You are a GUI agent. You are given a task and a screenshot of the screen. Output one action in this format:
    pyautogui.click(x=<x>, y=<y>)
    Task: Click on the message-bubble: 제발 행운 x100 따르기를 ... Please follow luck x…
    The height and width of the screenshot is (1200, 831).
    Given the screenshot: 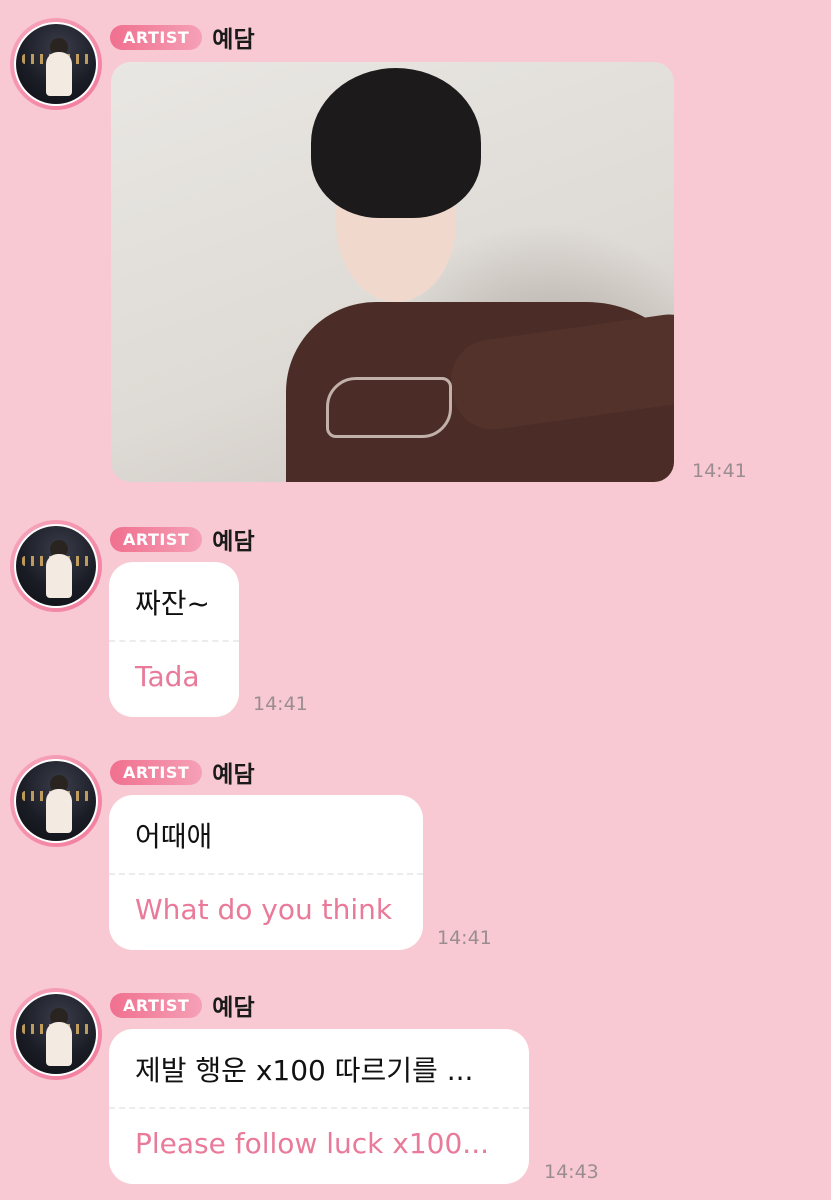 What is the action you would take?
    pyautogui.click(x=319, y=1106)
    